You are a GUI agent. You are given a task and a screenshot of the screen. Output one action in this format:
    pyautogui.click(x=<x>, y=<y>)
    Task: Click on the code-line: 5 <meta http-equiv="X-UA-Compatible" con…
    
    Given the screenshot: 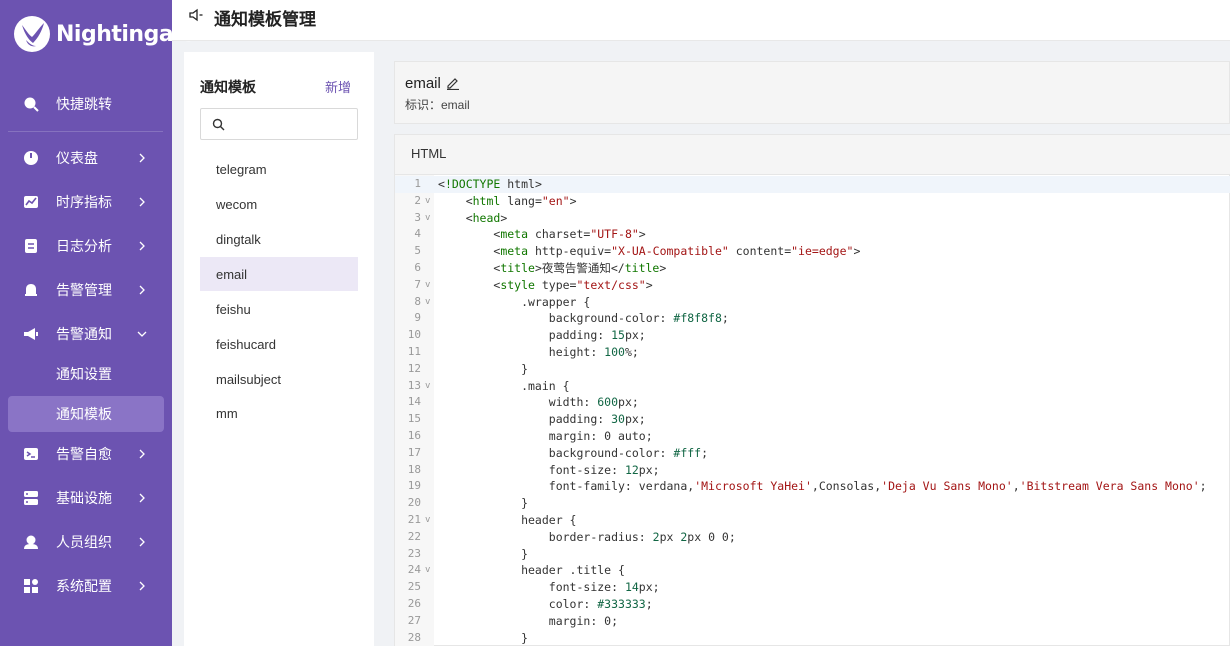 What is the action you would take?
    pyautogui.click(x=812, y=251)
    